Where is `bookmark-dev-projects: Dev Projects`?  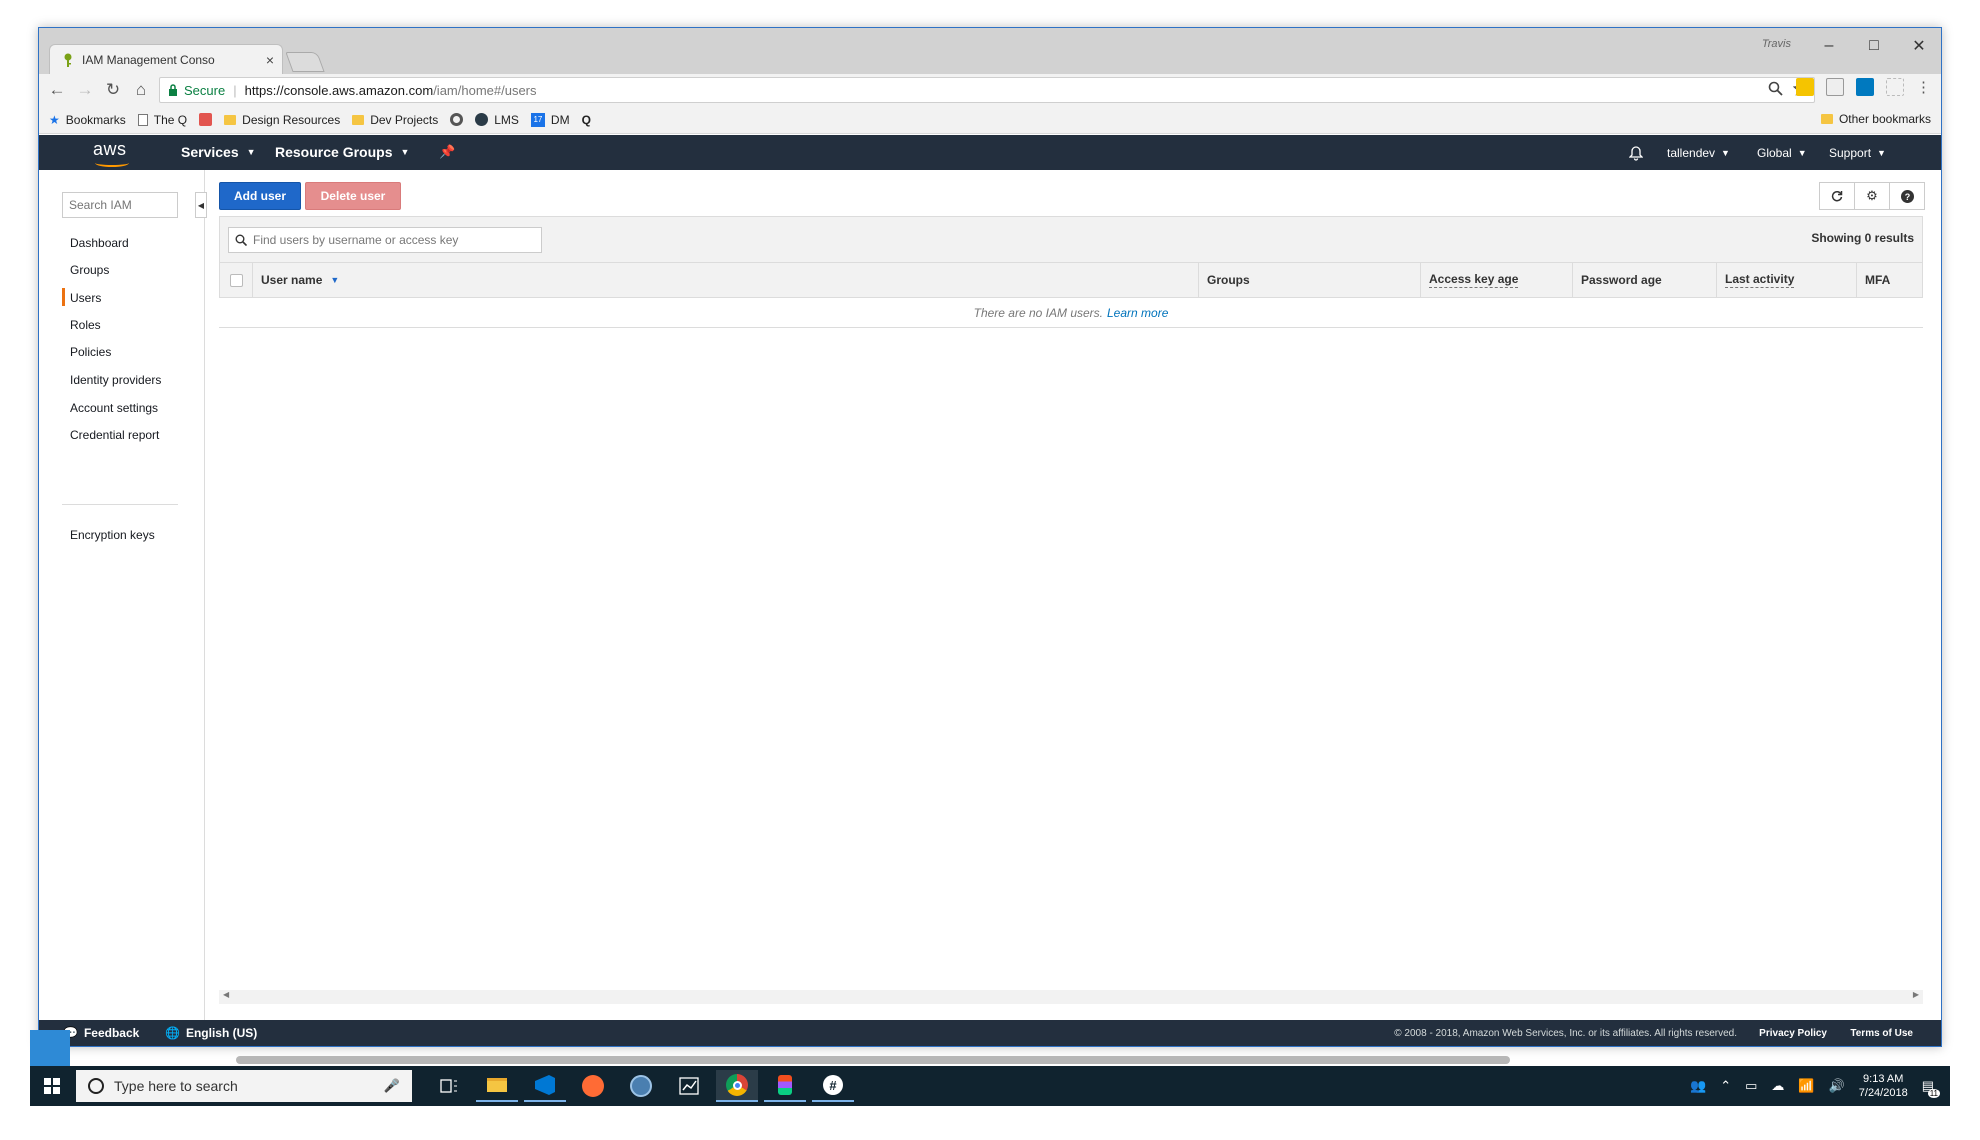 bookmark-dev-projects: Dev Projects is located at coordinates (395, 120).